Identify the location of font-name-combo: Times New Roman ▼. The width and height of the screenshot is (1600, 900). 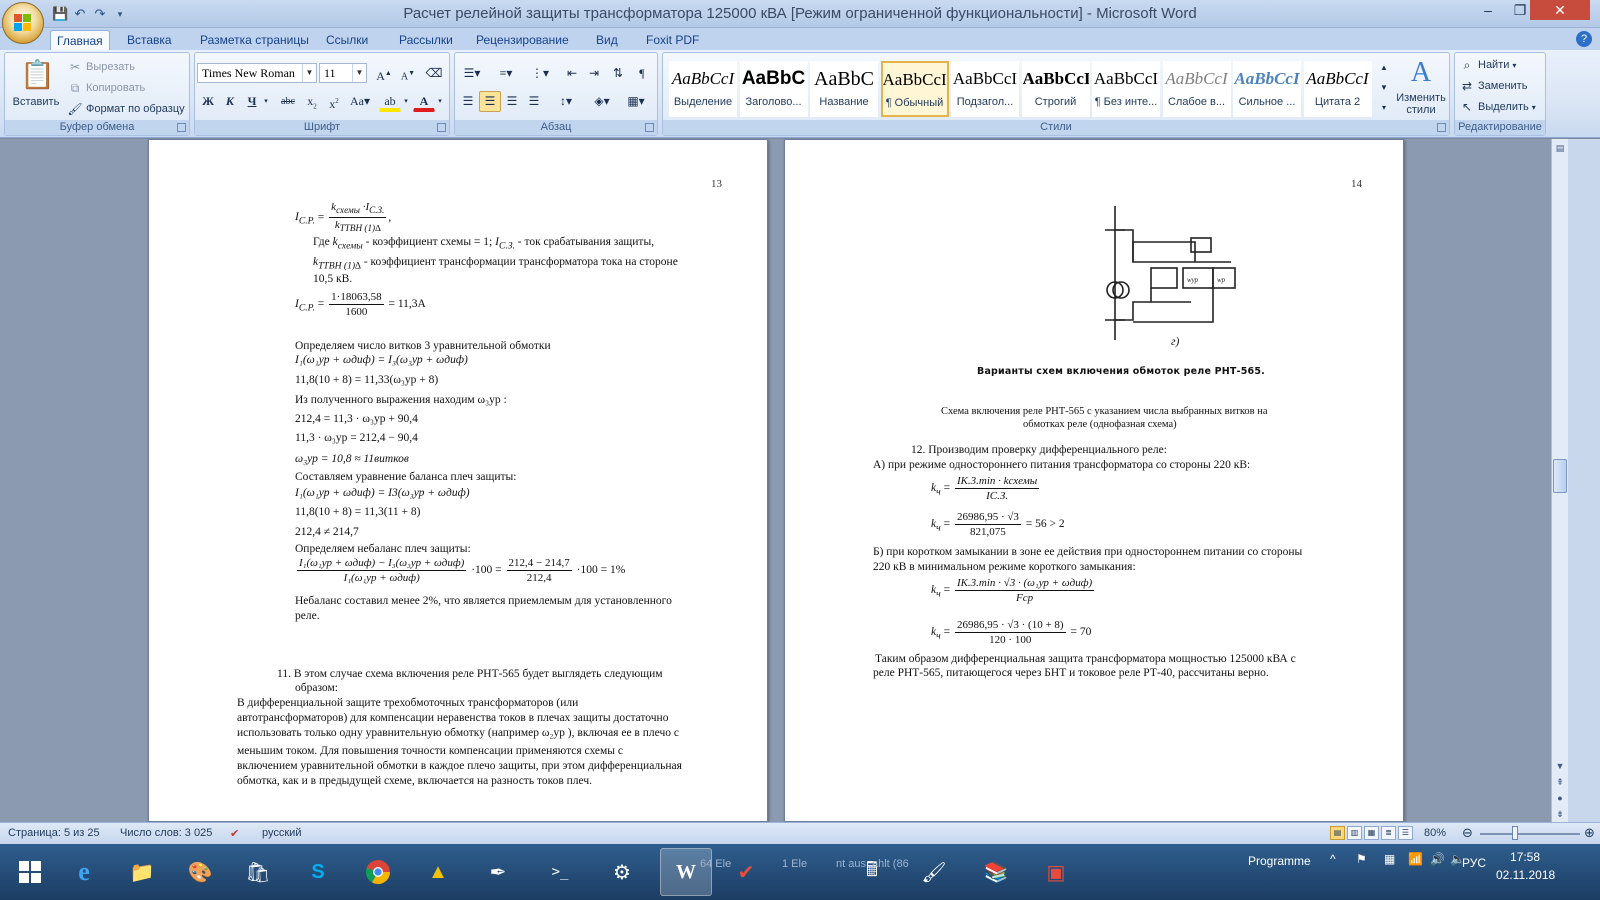
(257, 73).